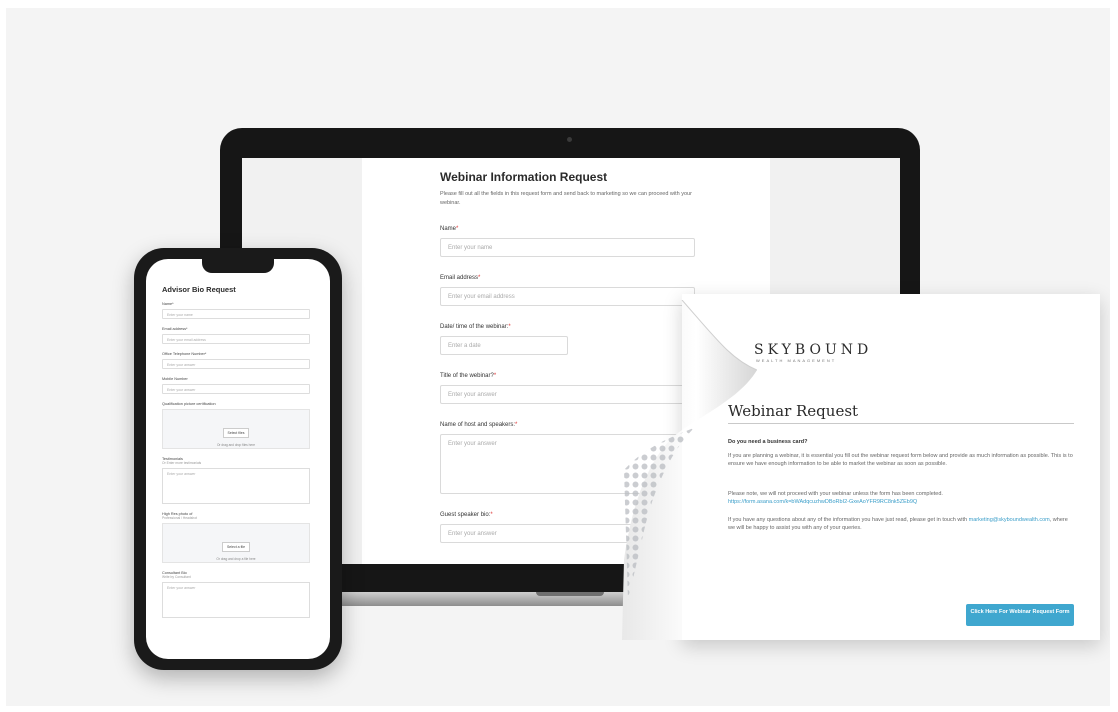 This screenshot has height=712, width=1118. I want to click on field-label: Email address*, so click(175, 329).